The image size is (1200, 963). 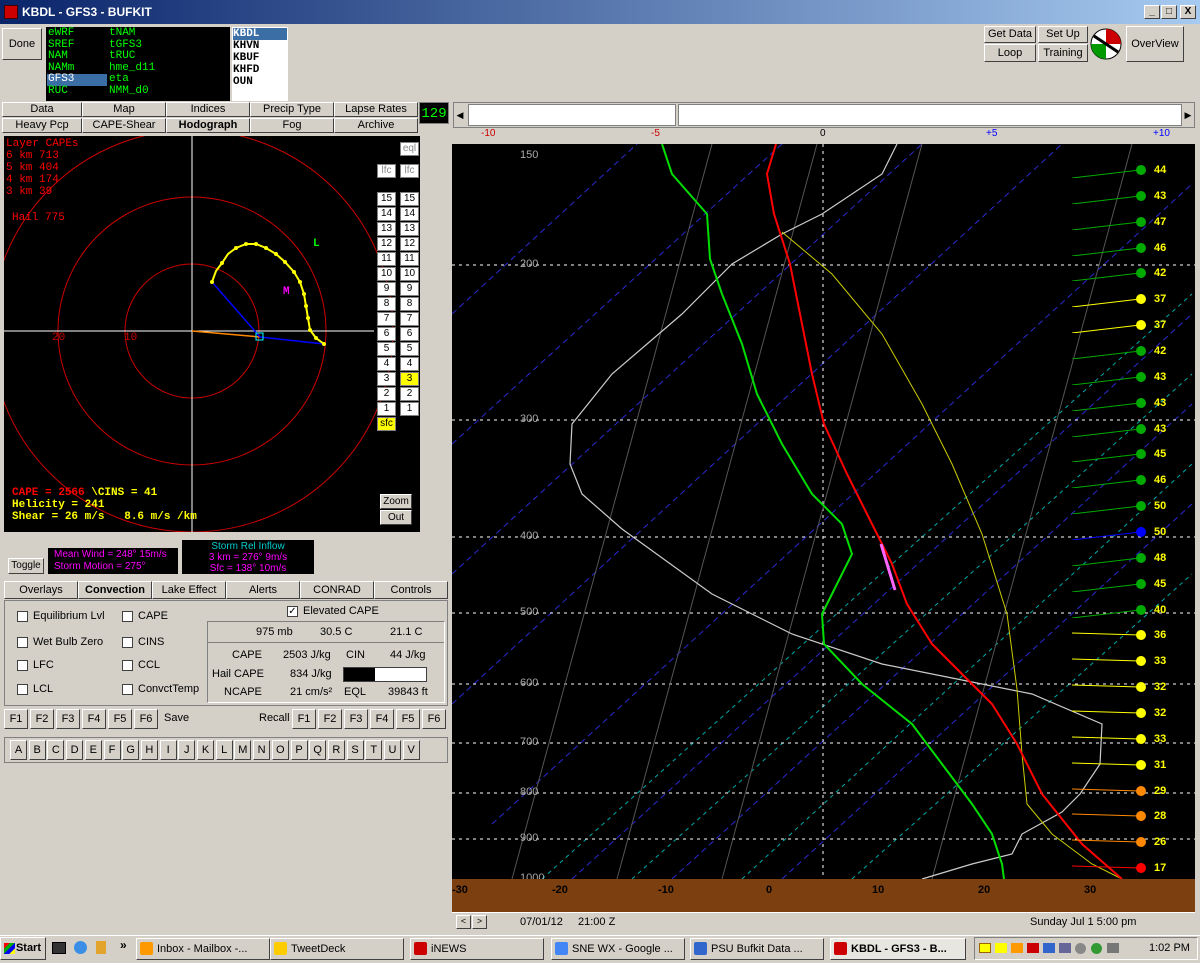 I want to click on save-label: Save, so click(x=176, y=718).